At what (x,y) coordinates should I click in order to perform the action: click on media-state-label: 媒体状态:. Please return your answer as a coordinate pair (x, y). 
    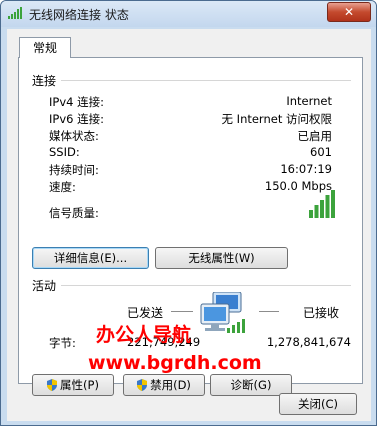
    Looking at the image, I should click on (74, 136).